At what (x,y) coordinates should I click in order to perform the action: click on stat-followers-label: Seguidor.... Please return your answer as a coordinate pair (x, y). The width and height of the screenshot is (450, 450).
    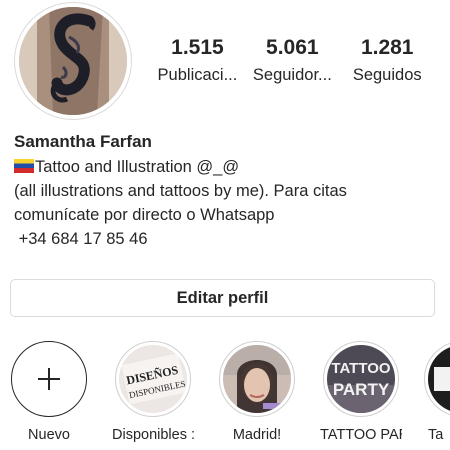
    Looking at the image, I should click on (292, 75).